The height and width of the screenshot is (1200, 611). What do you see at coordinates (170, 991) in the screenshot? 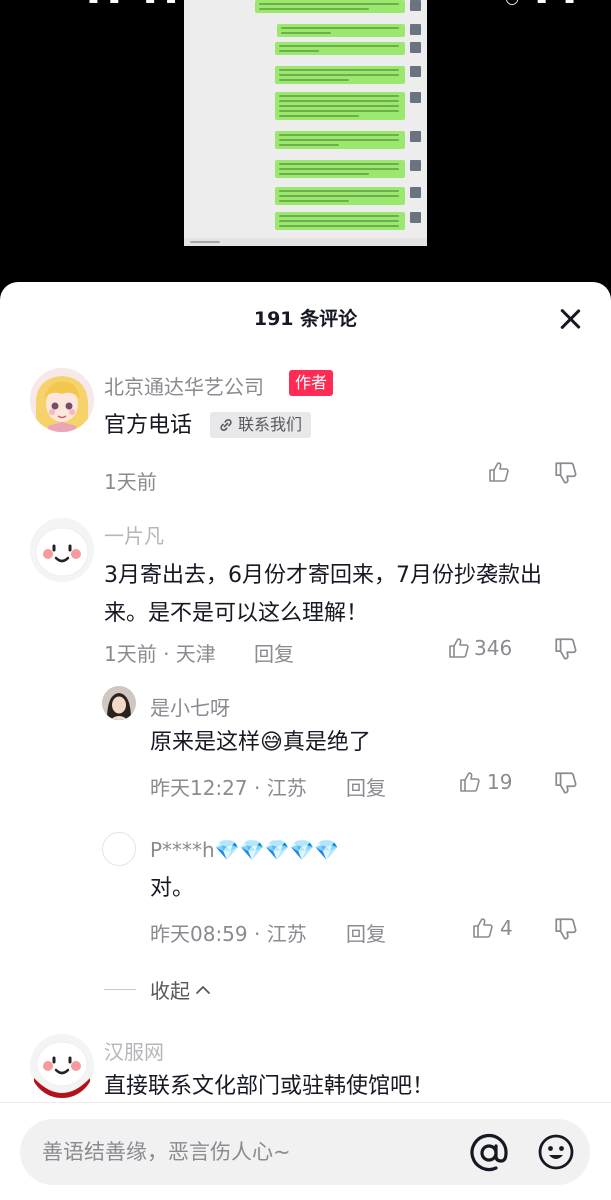
I see `collapse-label: 收起` at bounding box center [170, 991].